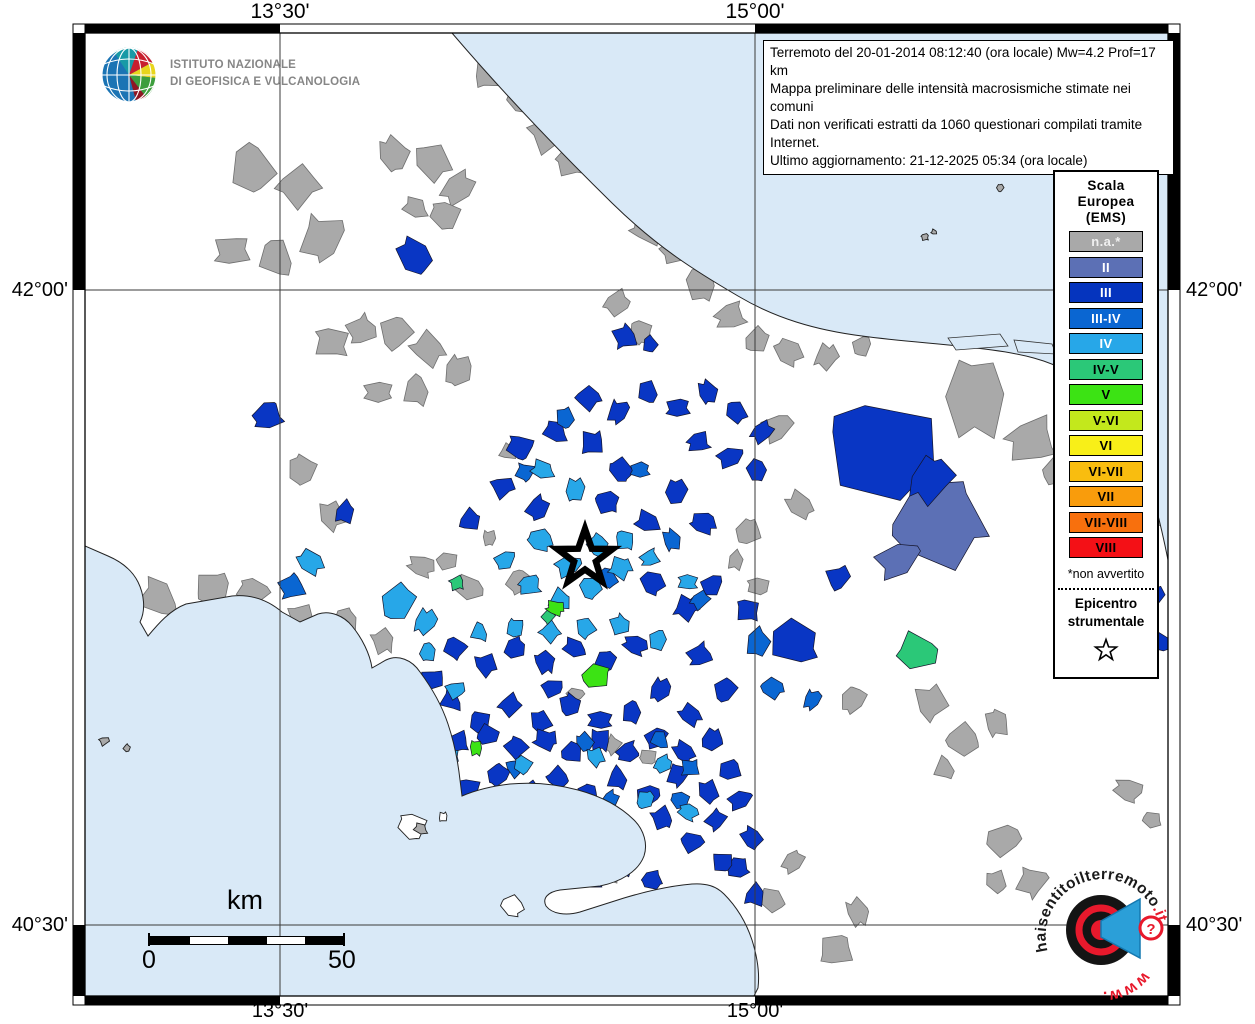  Describe the element at coordinates (129, 75) in the screenshot. I see `ingv-globe-icon` at that location.